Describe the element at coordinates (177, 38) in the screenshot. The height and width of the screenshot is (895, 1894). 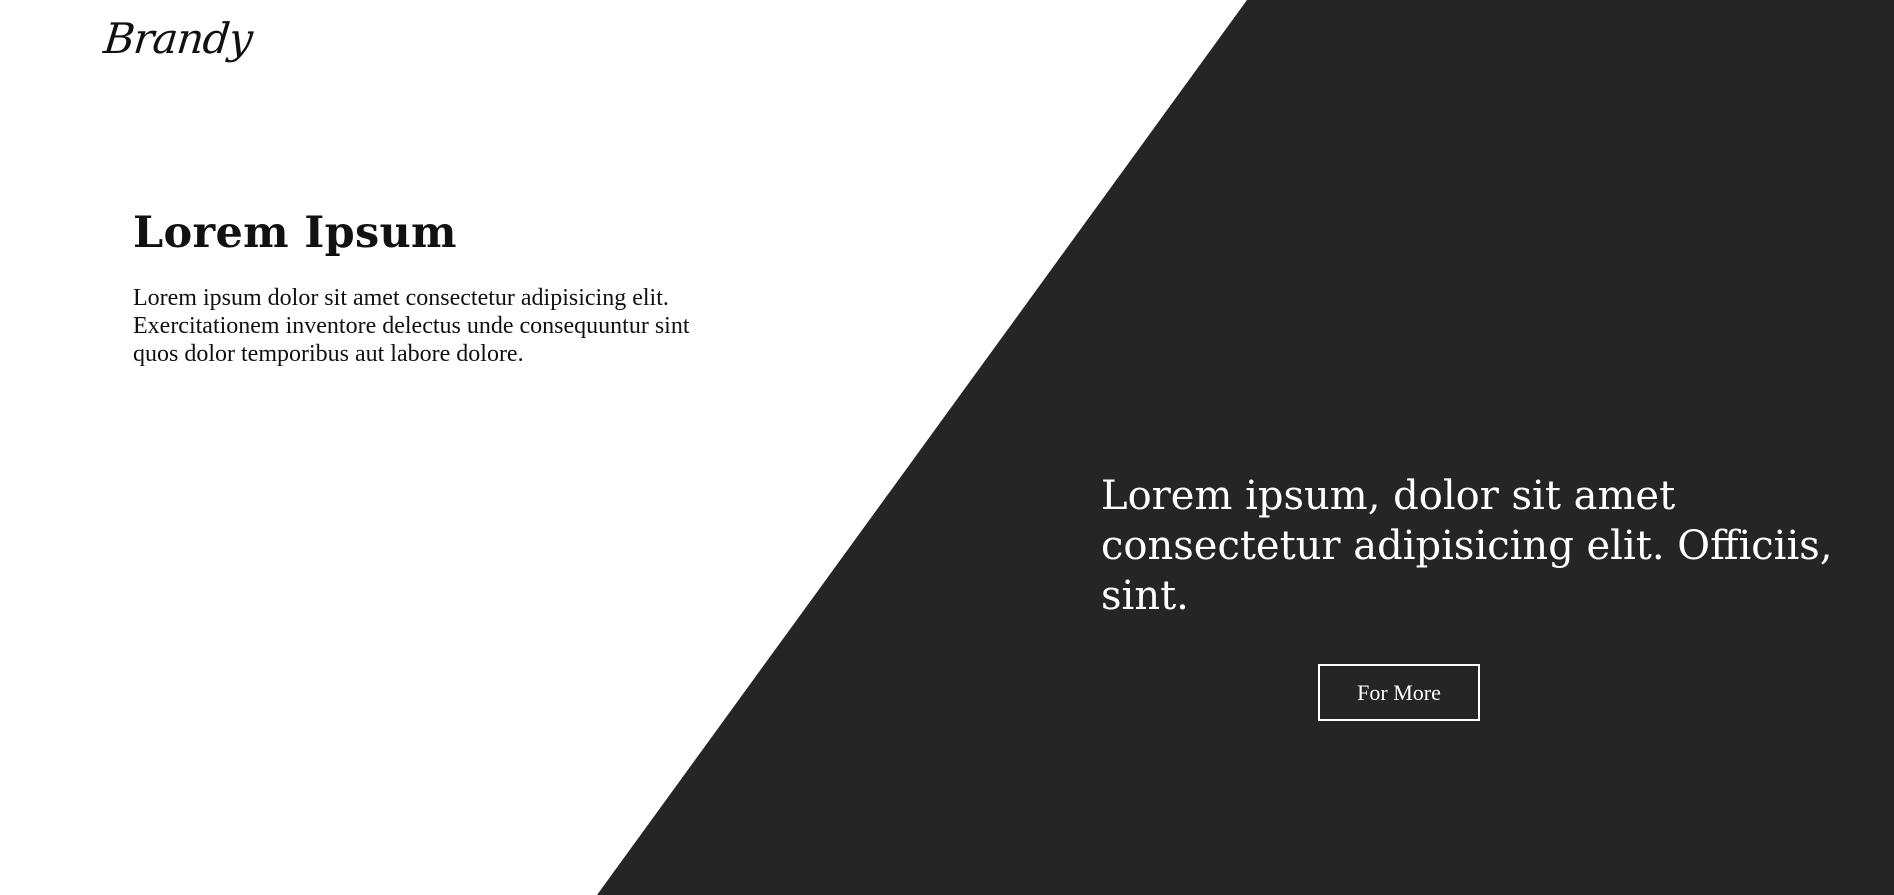
I see `brand-logo: Brandy` at that location.